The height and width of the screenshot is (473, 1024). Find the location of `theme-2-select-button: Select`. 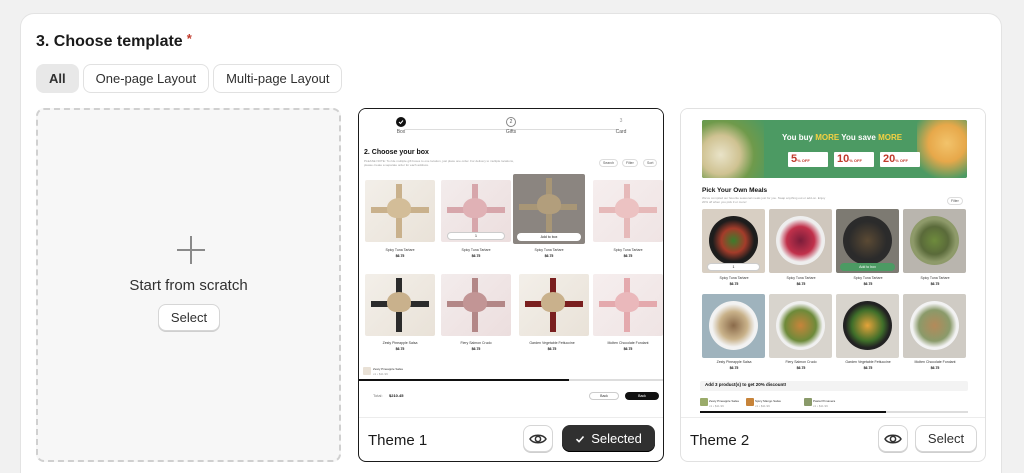

theme-2-select-button: Select is located at coordinates (946, 438).